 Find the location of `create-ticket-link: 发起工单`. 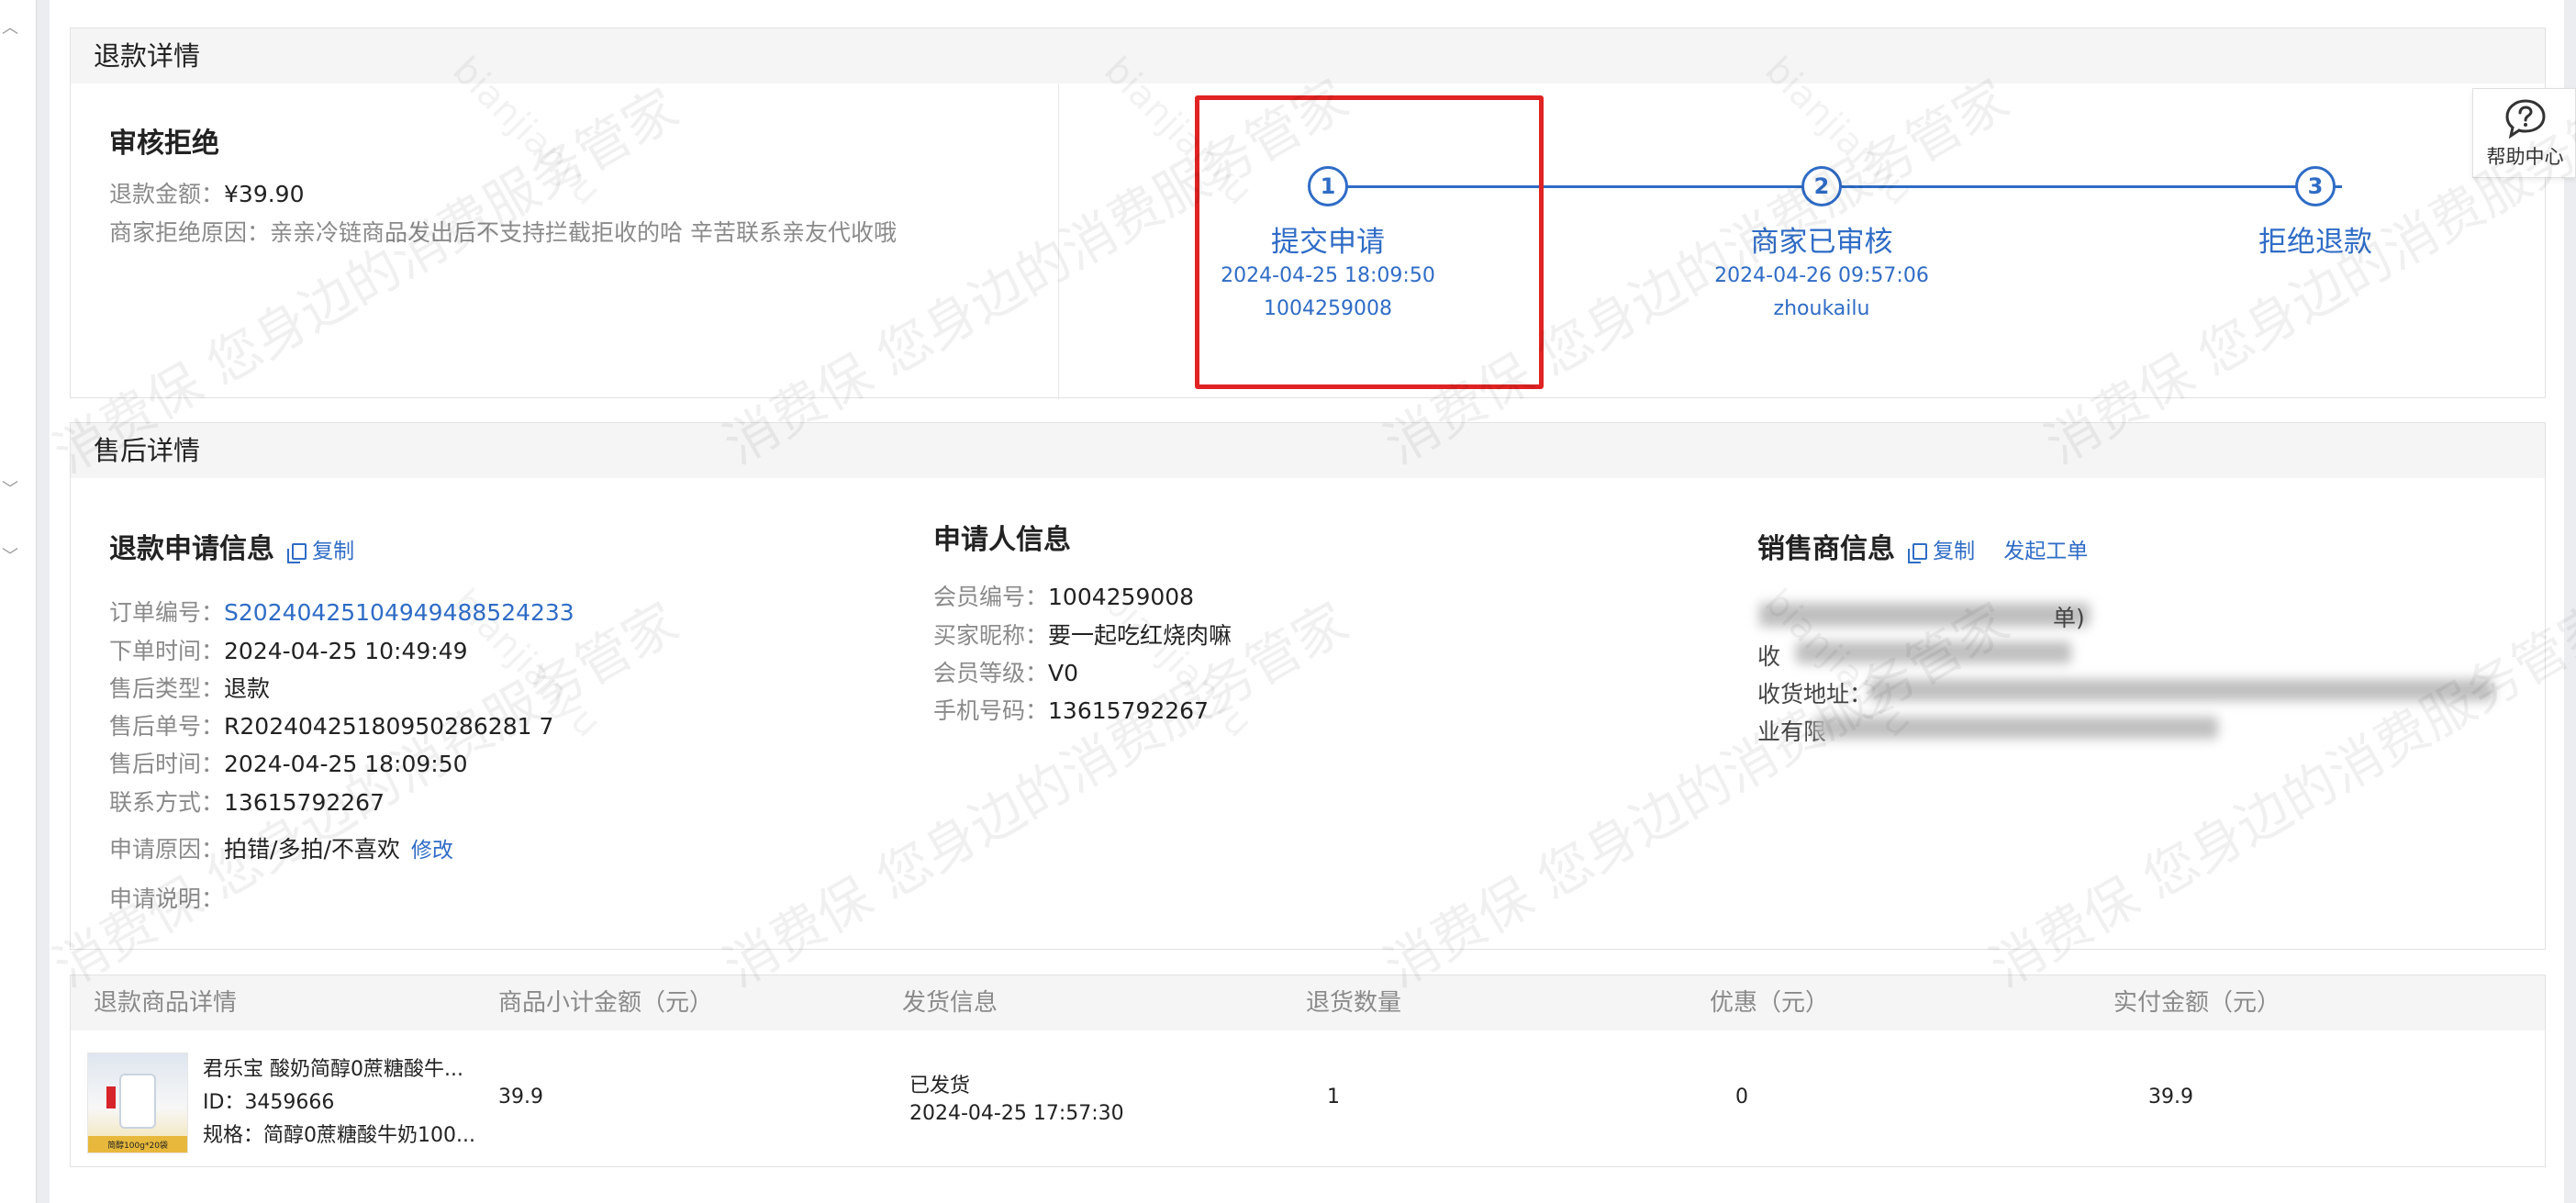

create-ticket-link: 发起工单 is located at coordinates (2046, 551).